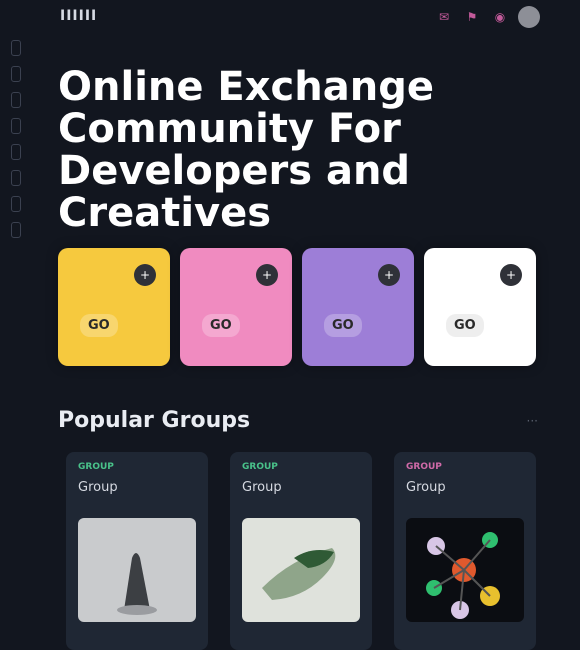  What do you see at coordinates (487, 17) in the screenshot?
I see `top-actions: ✉ ⚑ ◉` at bounding box center [487, 17].